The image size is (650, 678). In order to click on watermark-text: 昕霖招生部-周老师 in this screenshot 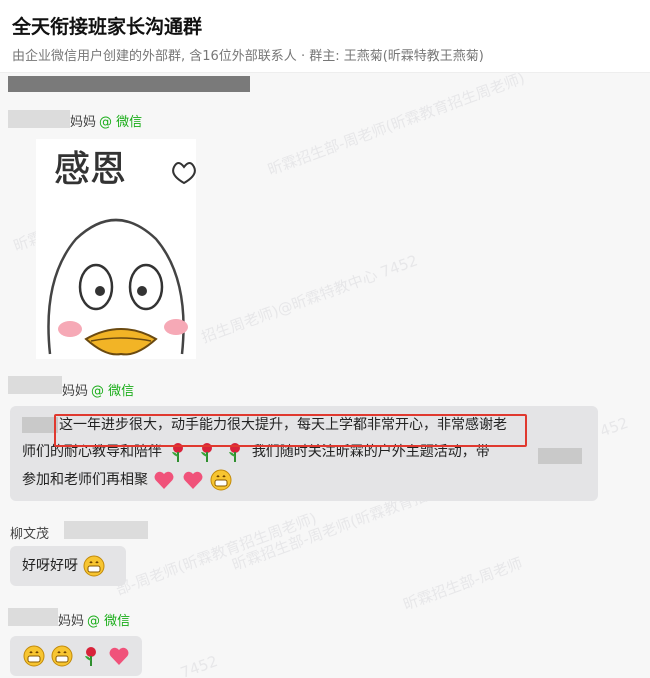, I will do `click(462, 584)`.